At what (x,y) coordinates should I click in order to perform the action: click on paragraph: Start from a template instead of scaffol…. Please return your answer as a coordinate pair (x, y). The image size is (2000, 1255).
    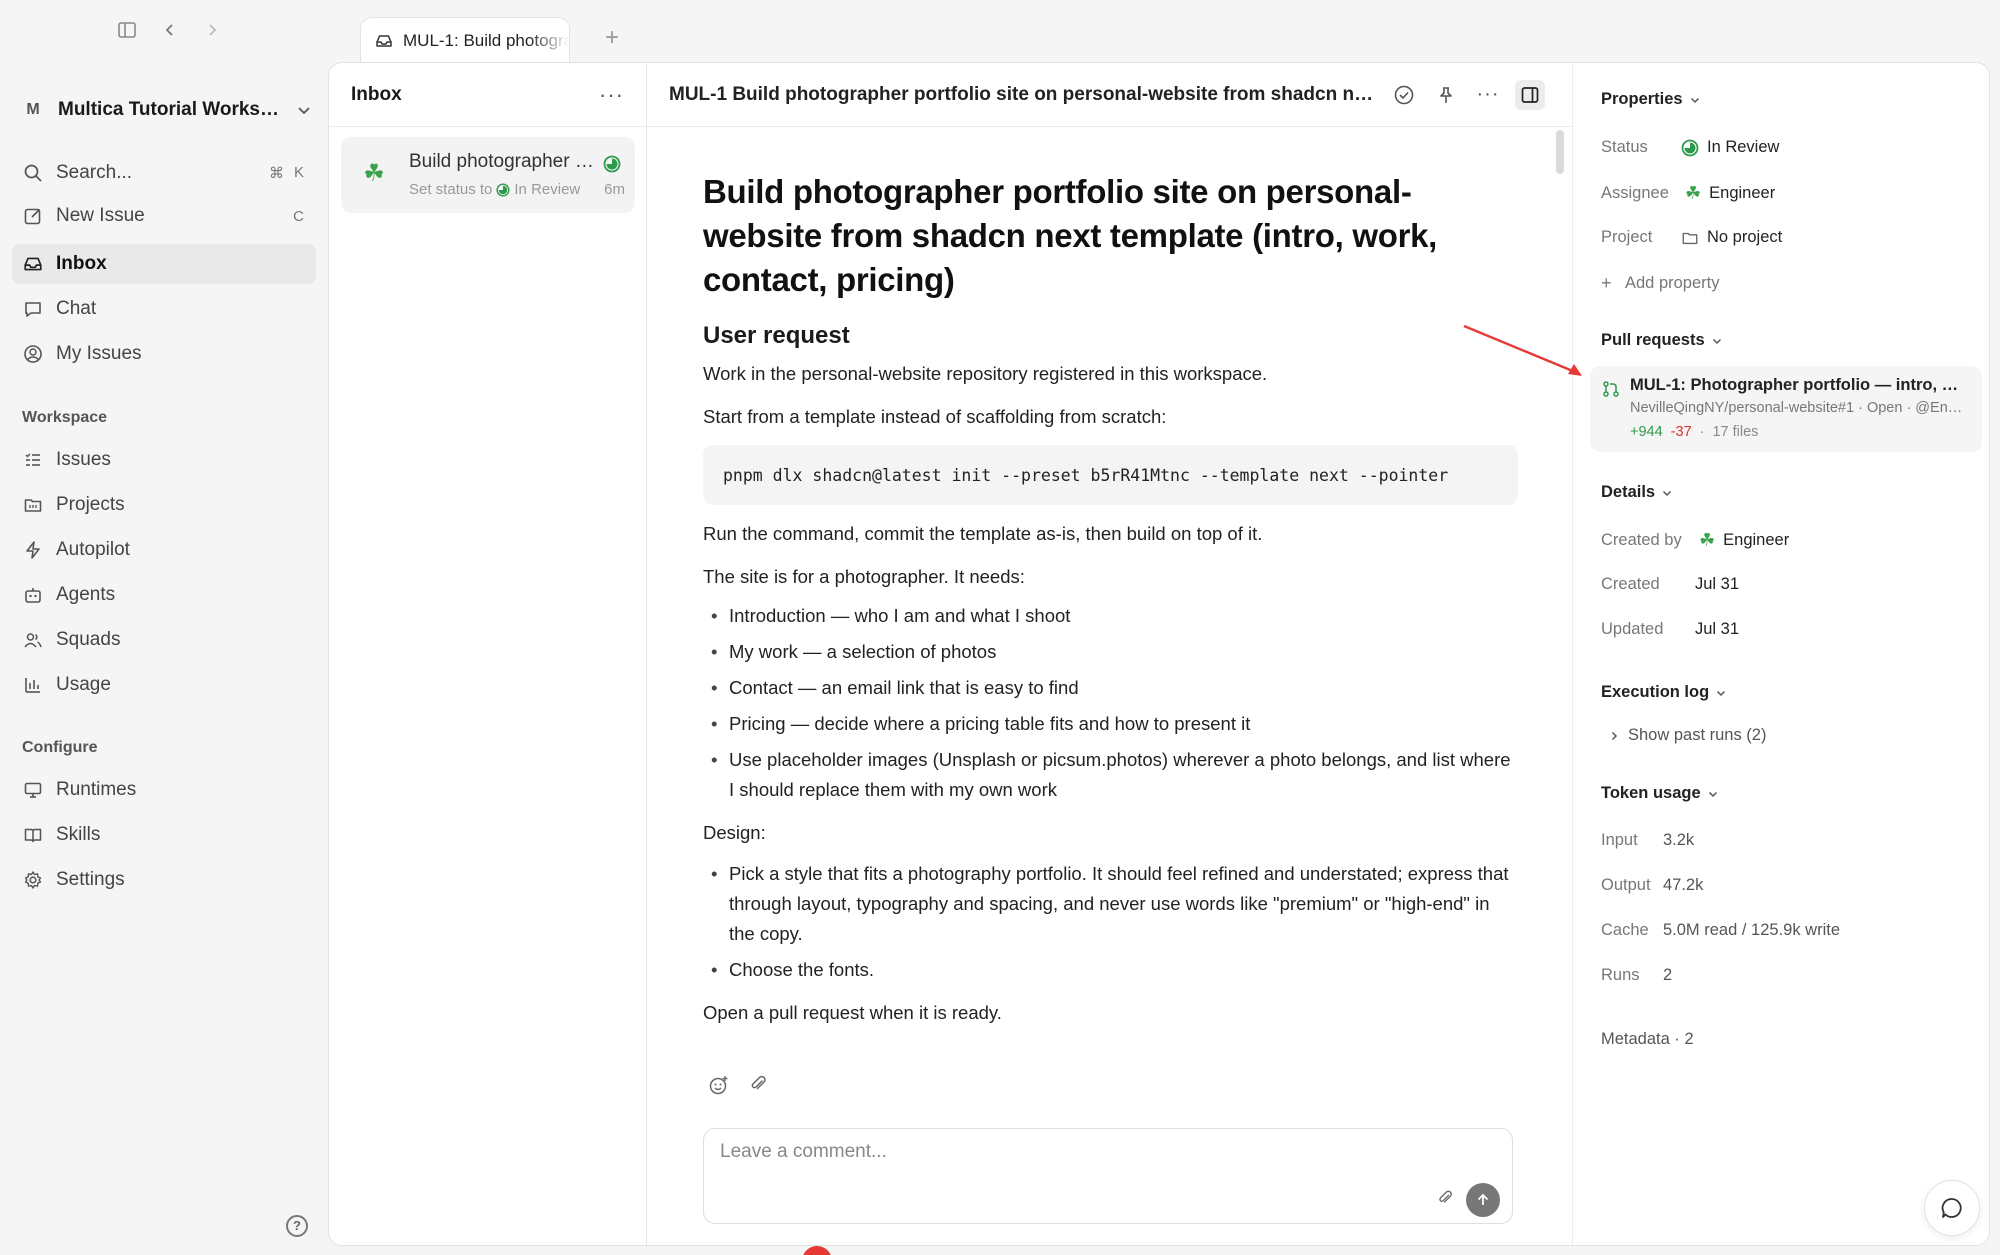
    Looking at the image, I should click on (935, 416).